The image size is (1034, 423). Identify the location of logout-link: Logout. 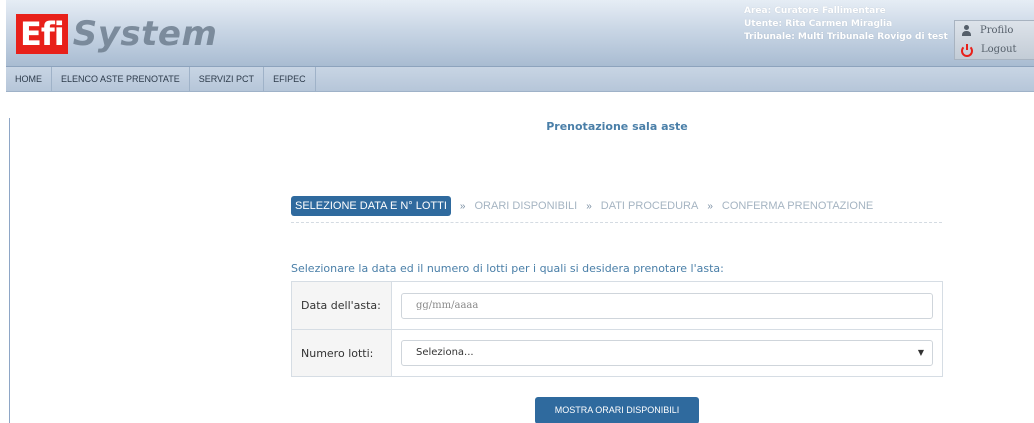
(994, 49).